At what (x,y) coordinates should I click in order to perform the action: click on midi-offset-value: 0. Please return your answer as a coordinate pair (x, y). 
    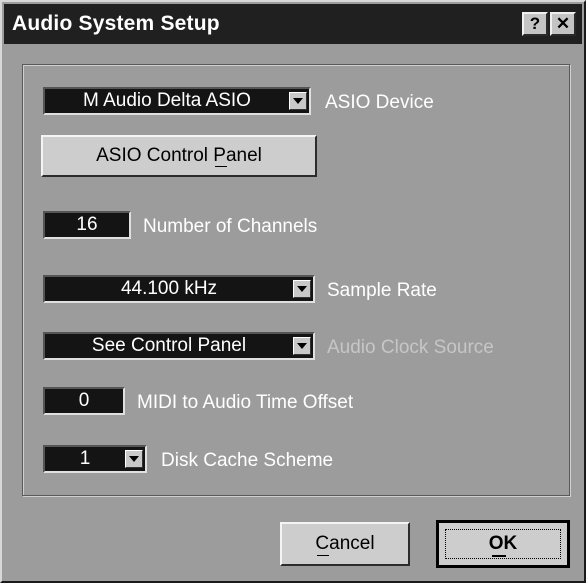
    Looking at the image, I should click on (84, 400).